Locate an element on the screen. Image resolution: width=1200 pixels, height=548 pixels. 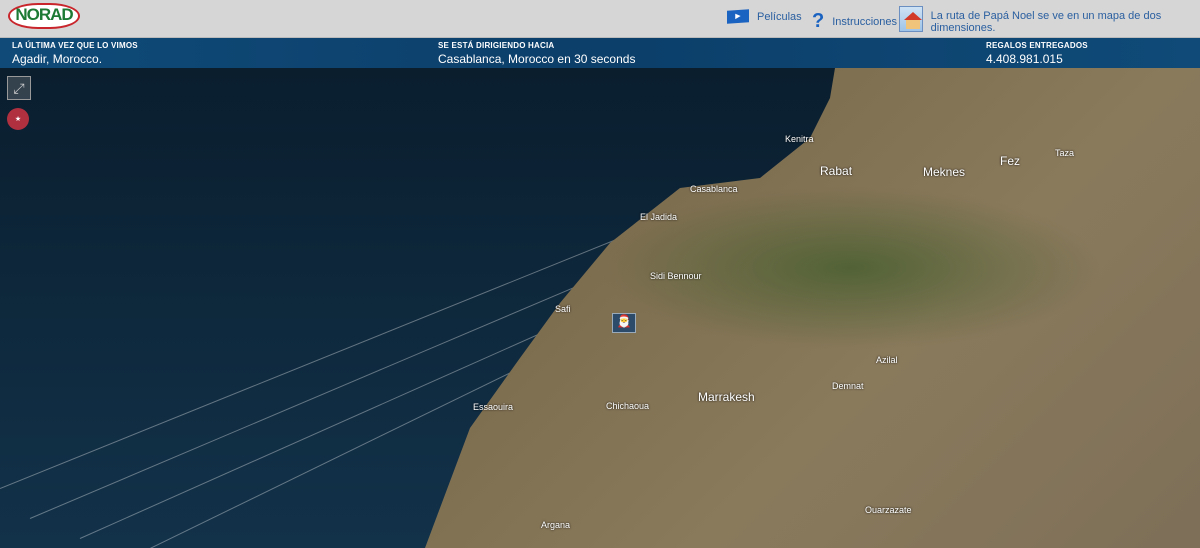
city-label: Fez is located at coordinates (1010, 161).